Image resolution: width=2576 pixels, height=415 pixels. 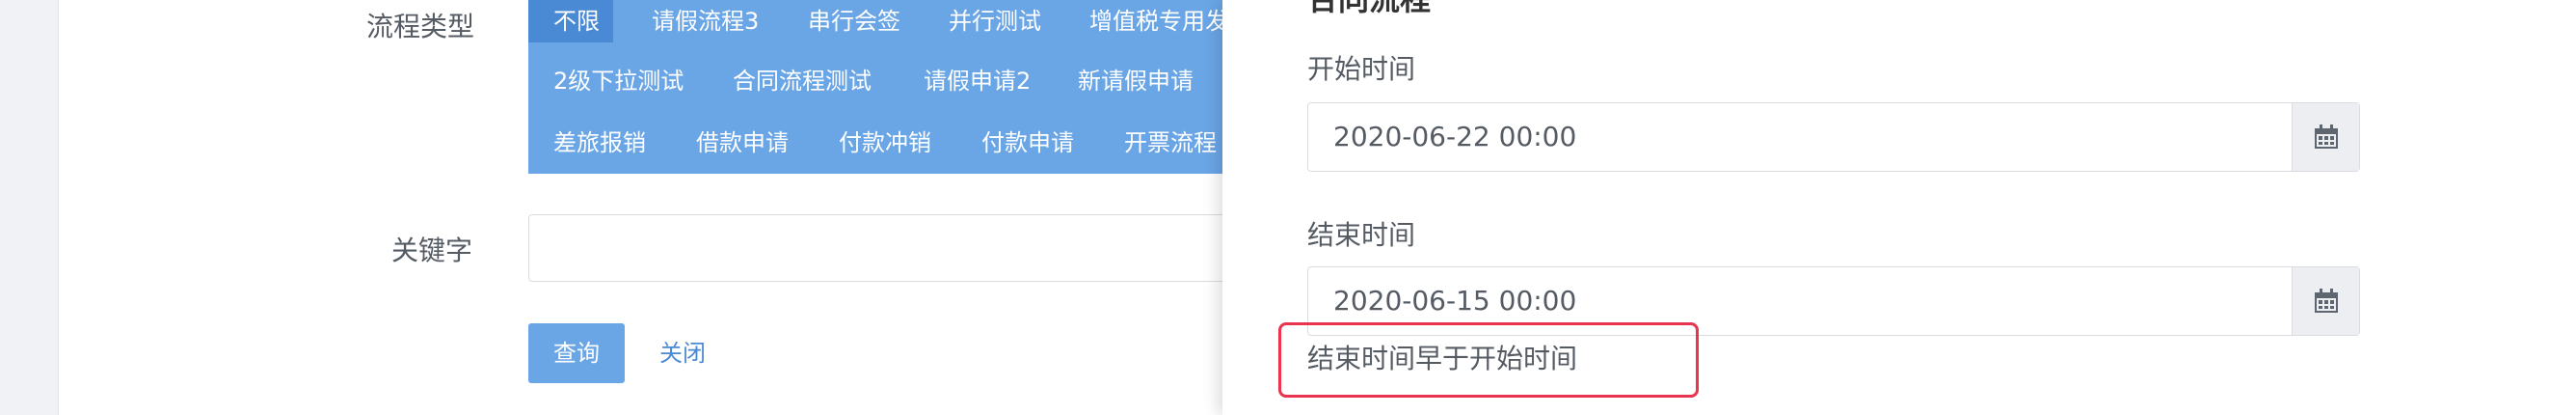 I want to click on flow-type-option: 串行会签, so click(x=854, y=21).